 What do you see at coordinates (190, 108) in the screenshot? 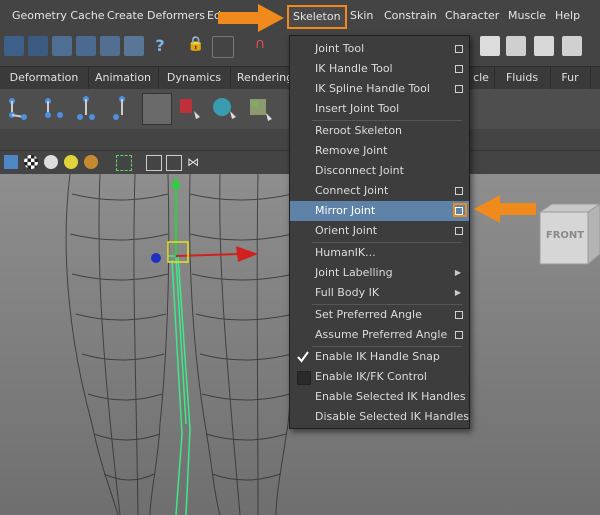
I see `paint-weights-shelf-icon` at bounding box center [190, 108].